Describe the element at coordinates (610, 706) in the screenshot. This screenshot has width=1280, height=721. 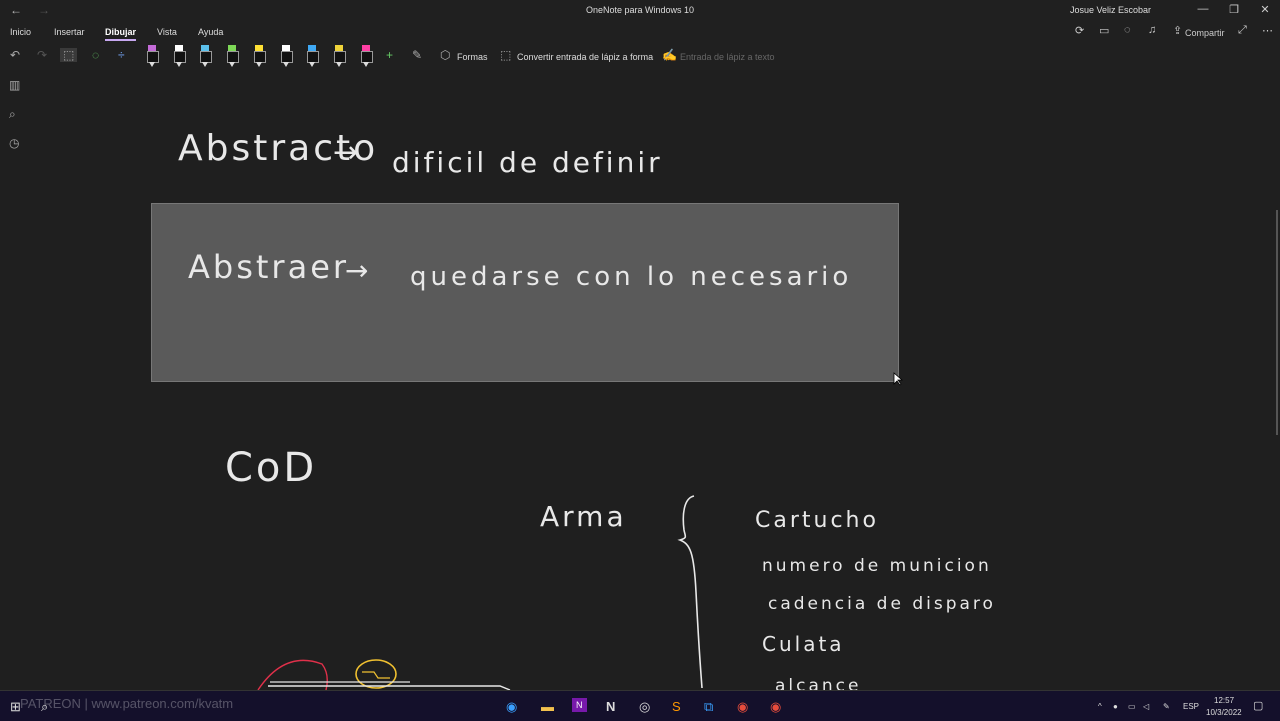
I see `notion-icon: N` at that location.